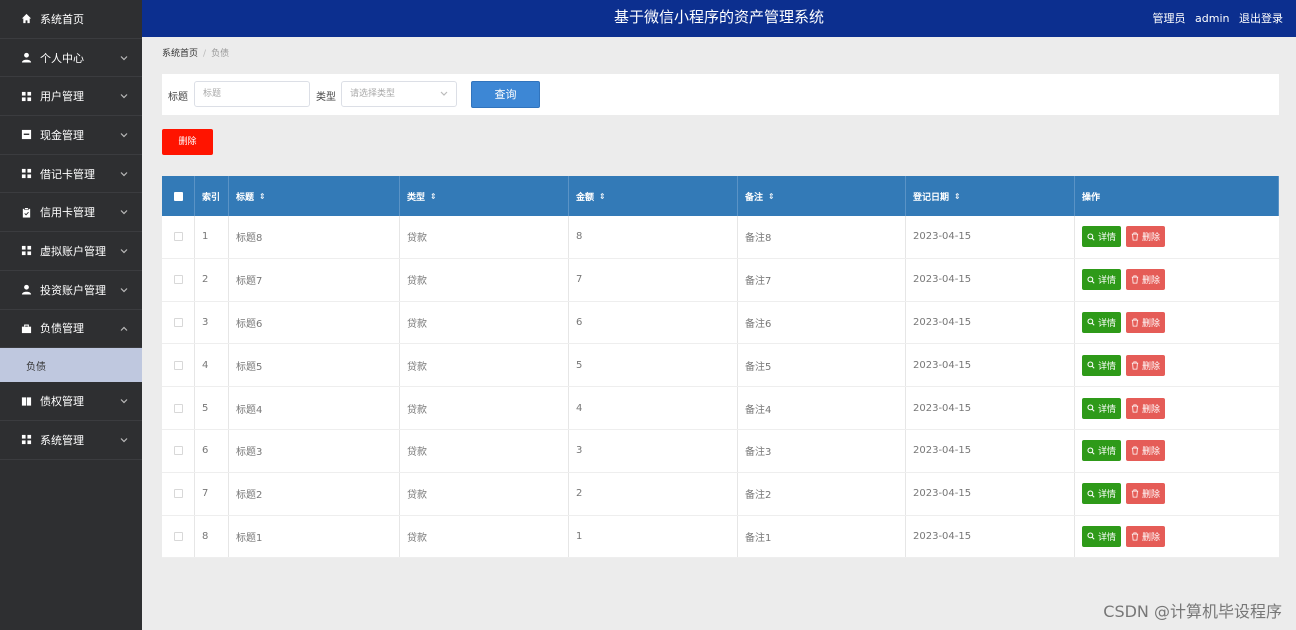 This screenshot has width=1296, height=630. What do you see at coordinates (1215, 18) in the screenshot?
I see `user-area: 管理员 admin 退出登录` at bounding box center [1215, 18].